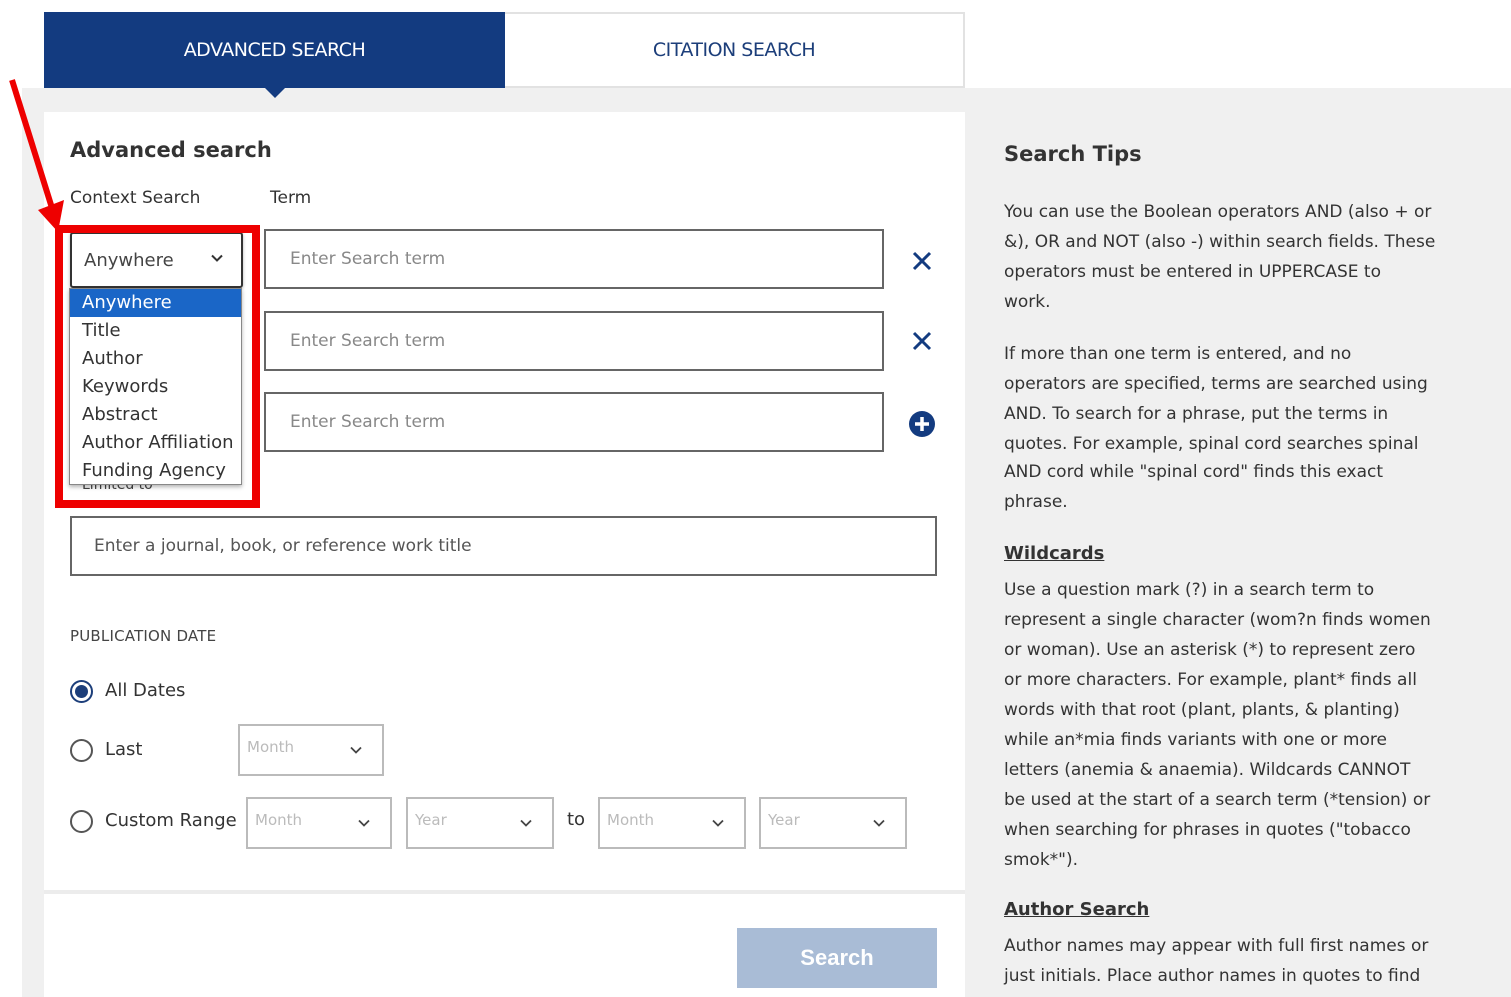 The height and width of the screenshot is (997, 1511). What do you see at coordinates (574, 341) in the screenshot?
I see `search-term-input-2: Enter Search term` at bounding box center [574, 341].